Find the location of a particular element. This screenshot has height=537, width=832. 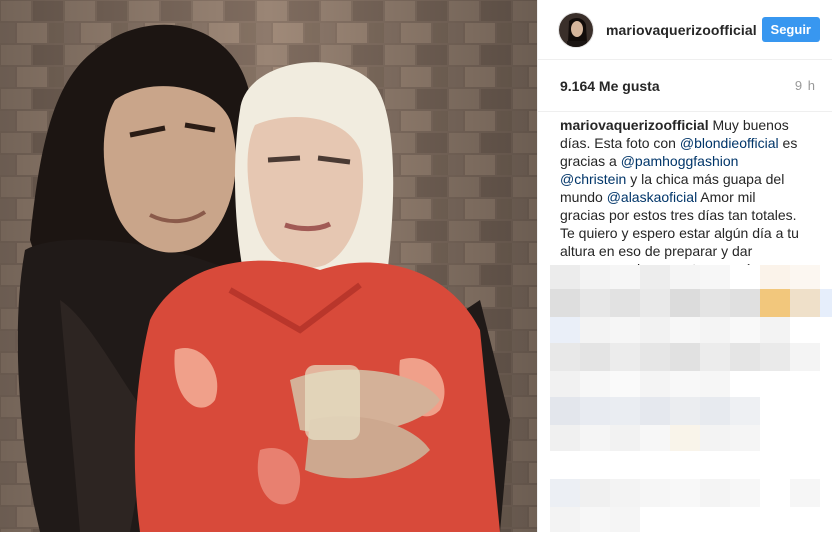

caption-username: mariovaquerizoofficial is located at coordinates (634, 125).